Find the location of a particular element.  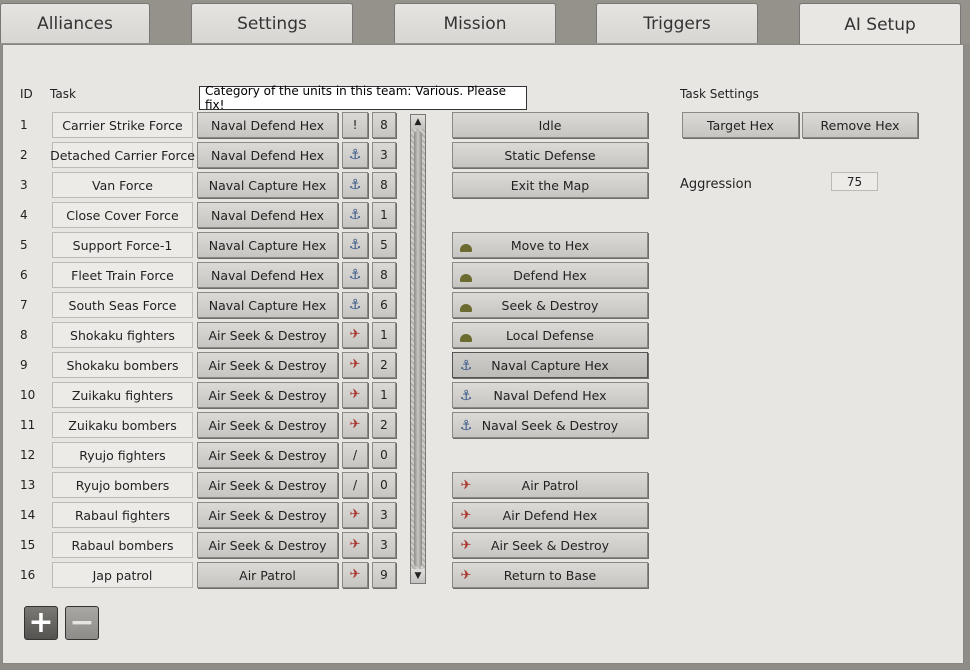

scroll-up-icon: ▲ is located at coordinates (418, 122).